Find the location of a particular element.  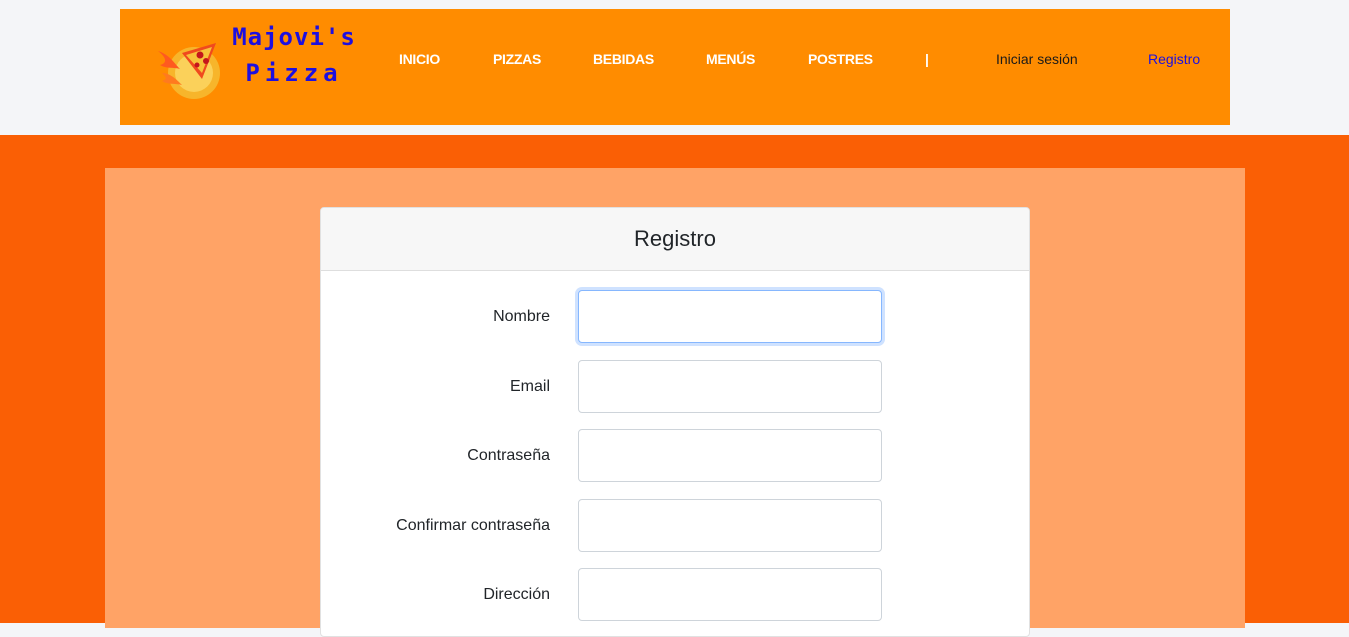

nav-link-pizzas: PIZZAS is located at coordinates (517, 59).